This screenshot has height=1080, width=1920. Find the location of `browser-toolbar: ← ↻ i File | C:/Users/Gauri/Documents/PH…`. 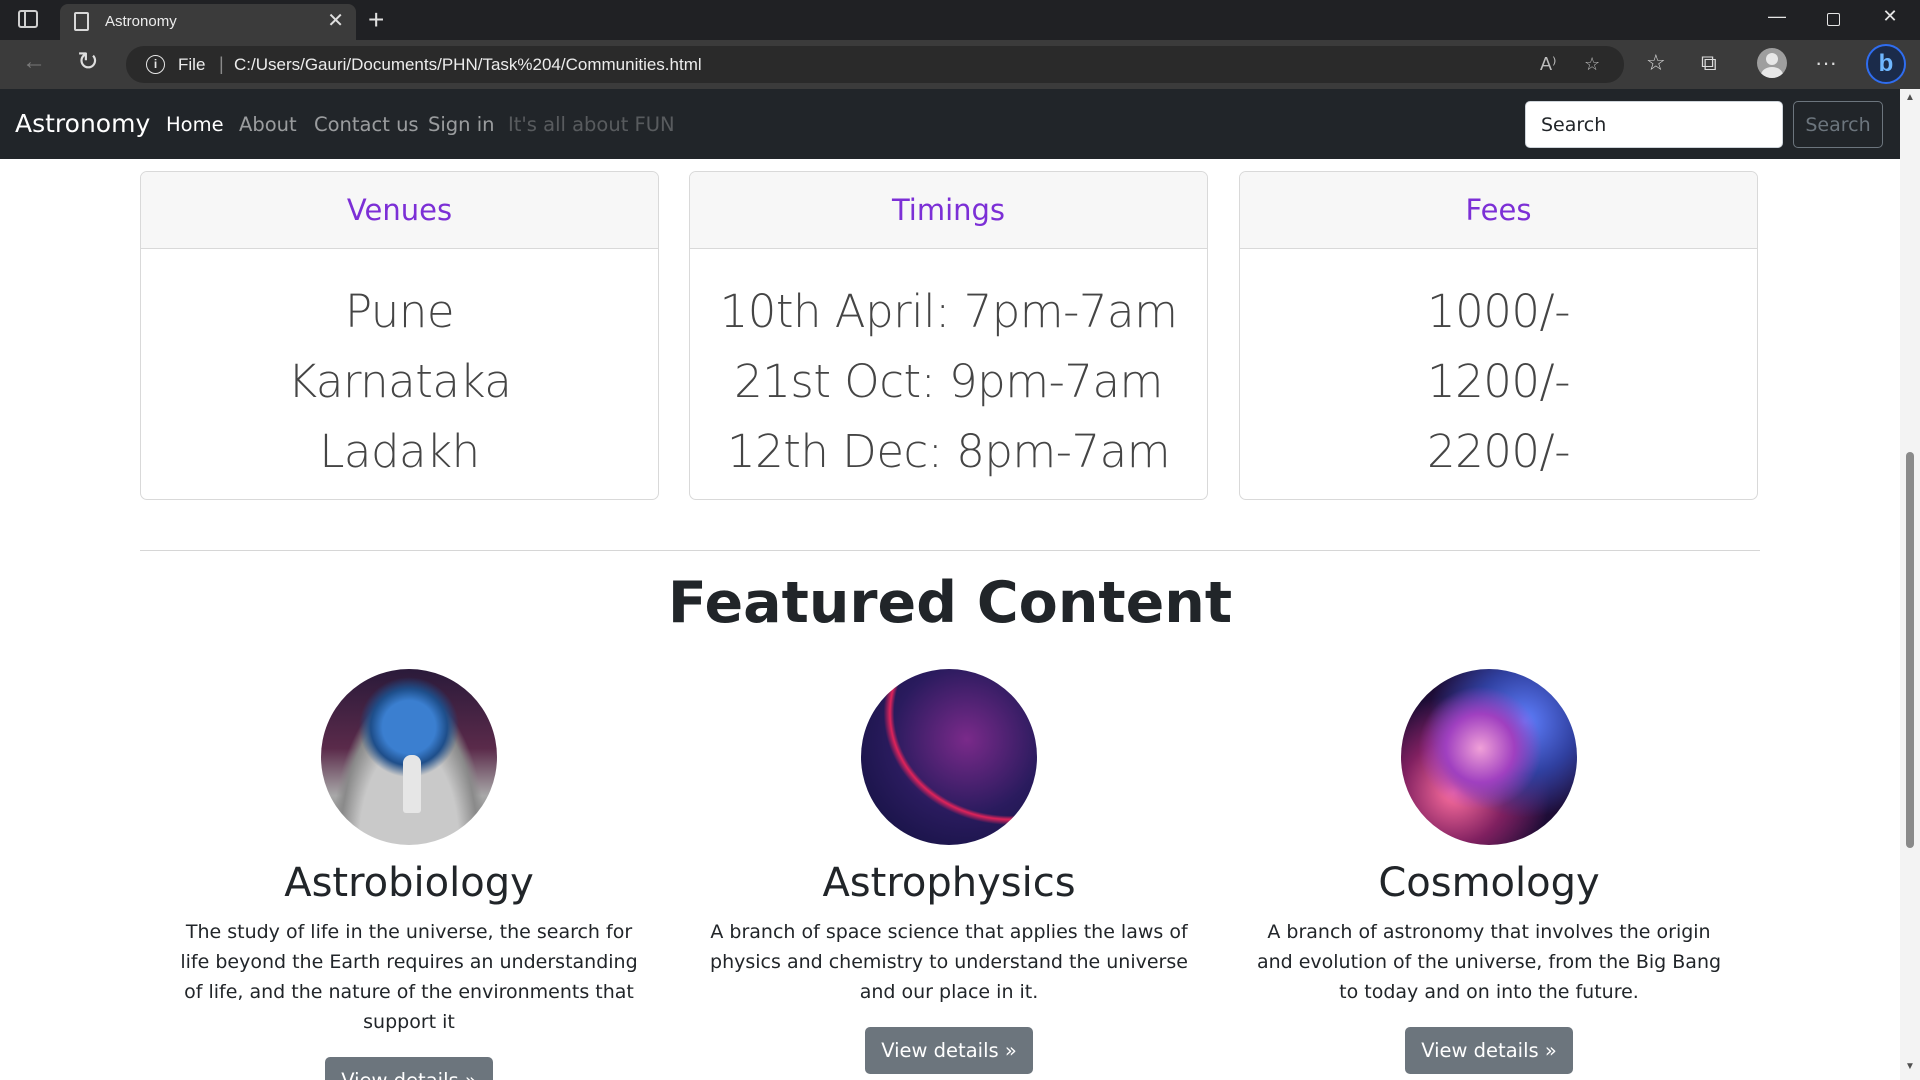

browser-toolbar: ← ↻ i File | C:/Users/Gauri/Documents/PH… is located at coordinates (960, 64).